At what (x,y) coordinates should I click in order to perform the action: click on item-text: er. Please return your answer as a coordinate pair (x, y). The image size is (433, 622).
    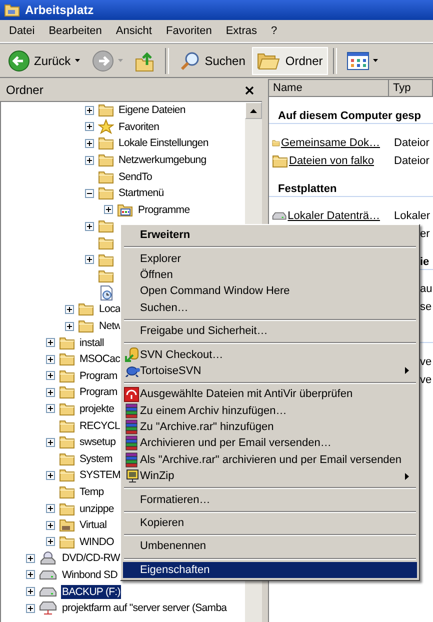
    Looking at the image, I should click on (425, 234).